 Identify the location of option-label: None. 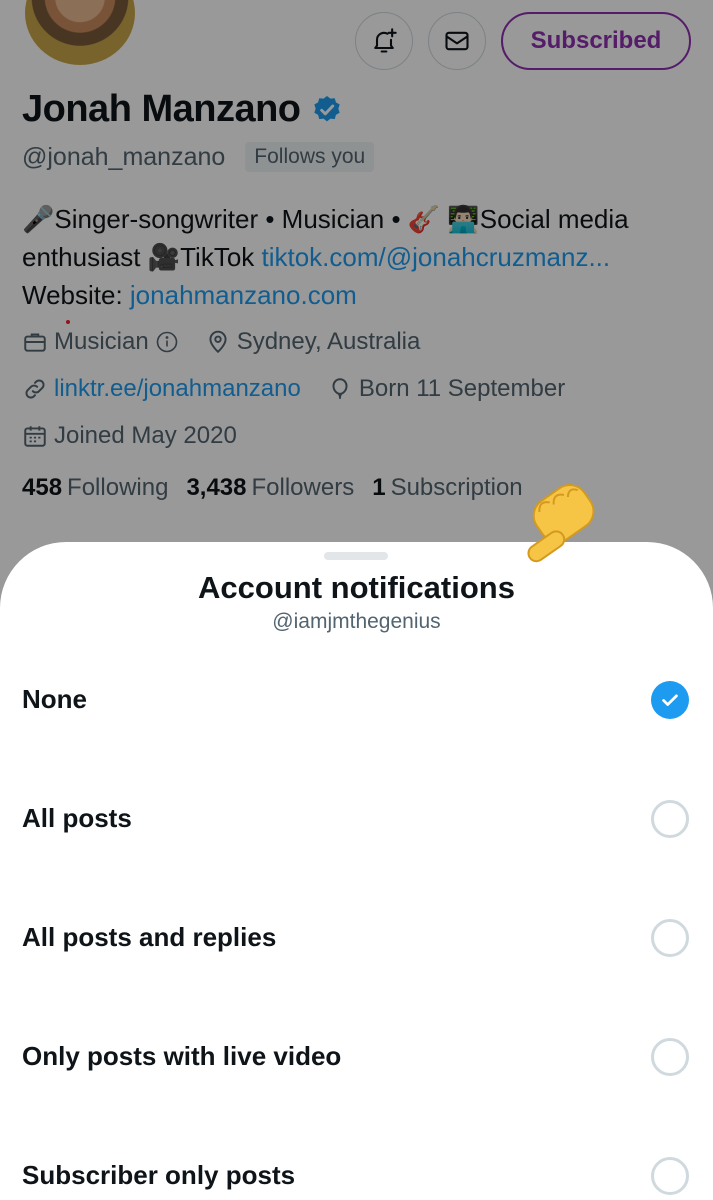
(54, 699).